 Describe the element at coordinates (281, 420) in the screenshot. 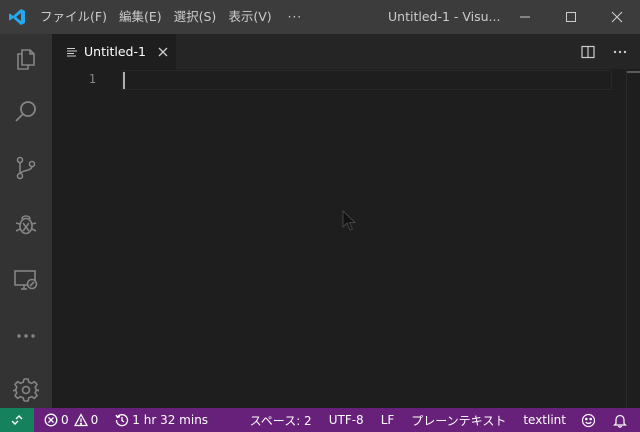

I see `indentation-indicator: スペース: 2` at that location.